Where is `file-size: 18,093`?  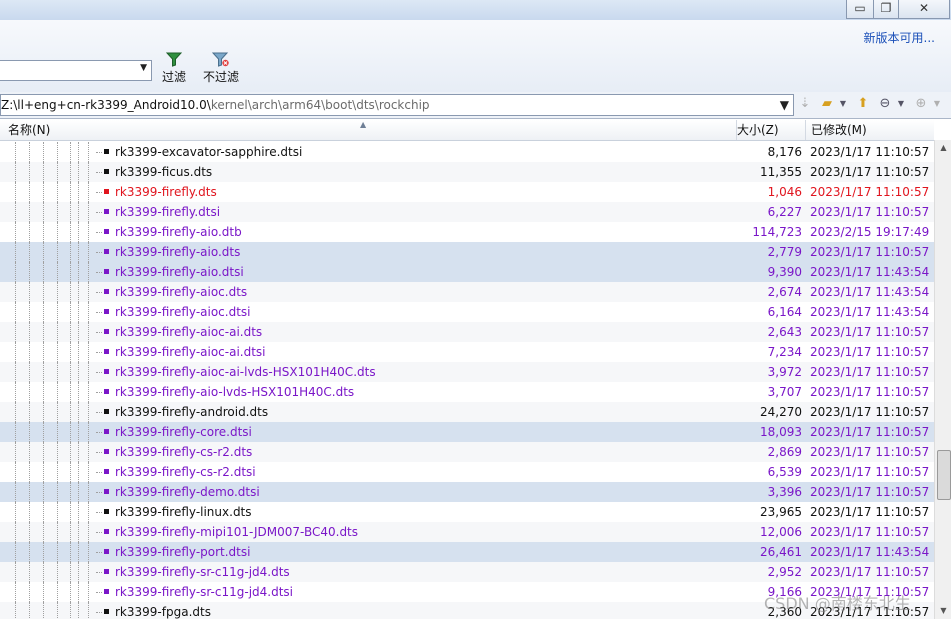 file-size: 18,093 is located at coordinates (781, 432).